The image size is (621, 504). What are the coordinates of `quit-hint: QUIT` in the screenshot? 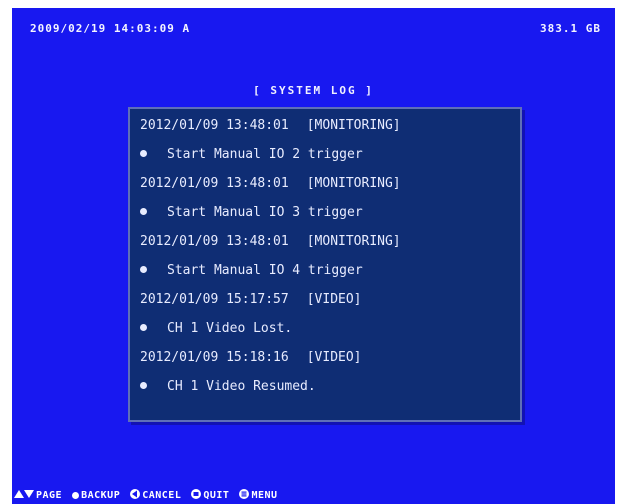 It's located at (210, 495).